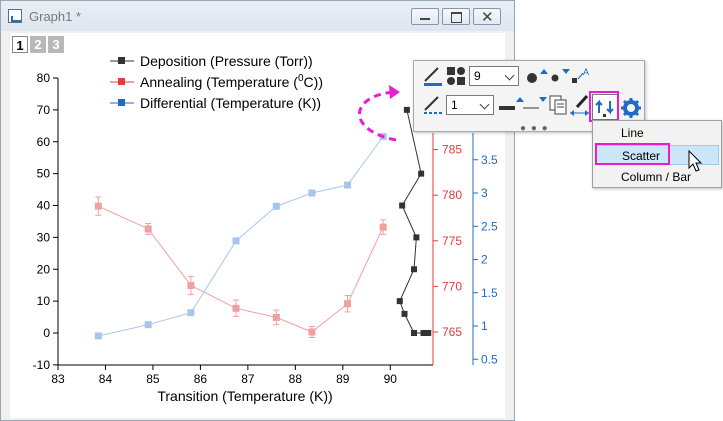 The height and width of the screenshot is (421, 723). I want to click on x-axis-title: Transition (Temperature (K)), so click(244, 396).